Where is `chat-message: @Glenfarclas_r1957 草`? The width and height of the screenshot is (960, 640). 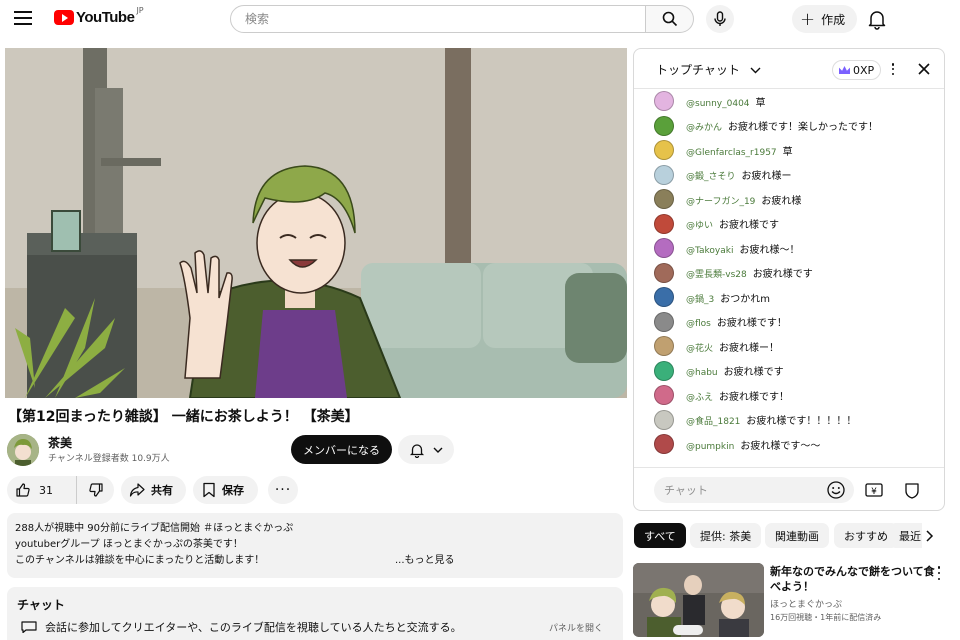
chat-message: @Glenfarclas_r1957 草 is located at coordinates (789, 150).